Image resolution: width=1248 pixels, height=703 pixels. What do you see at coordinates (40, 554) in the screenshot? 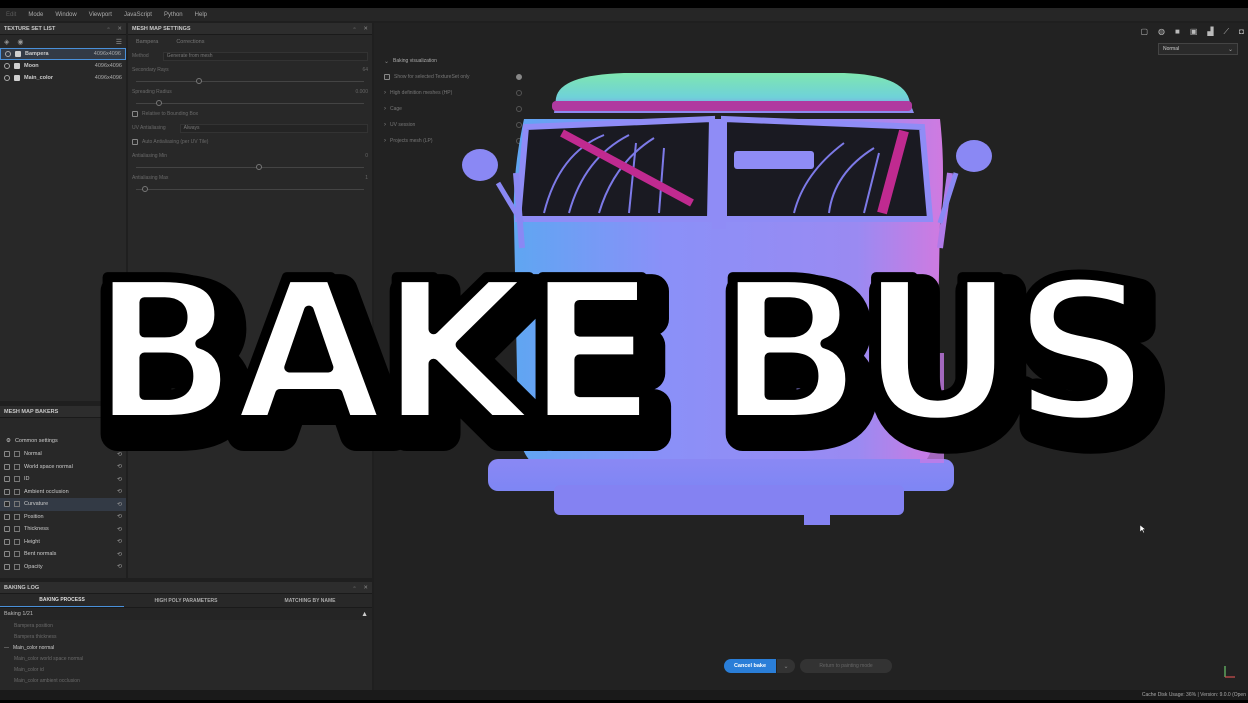
I see `baker-label: Bent normals` at bounding box center [40, 554].